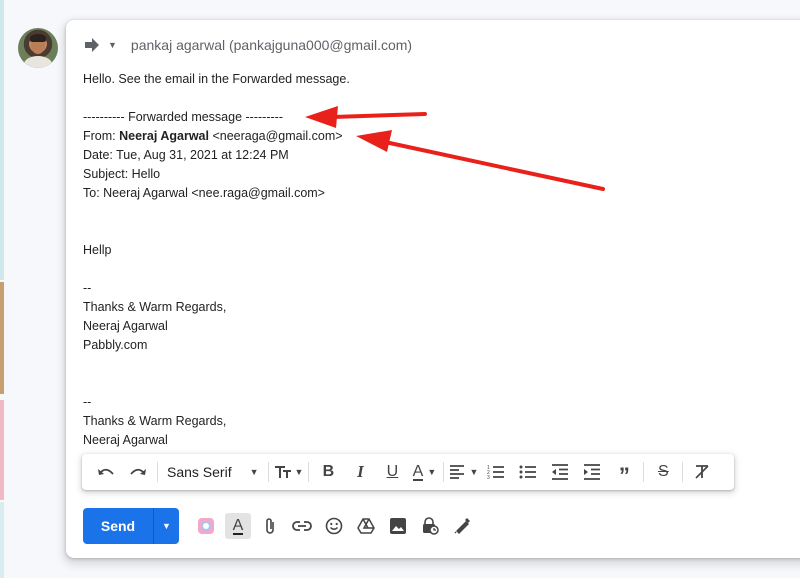  I want to click on strikethrough-icon: S, so click(663, 472).